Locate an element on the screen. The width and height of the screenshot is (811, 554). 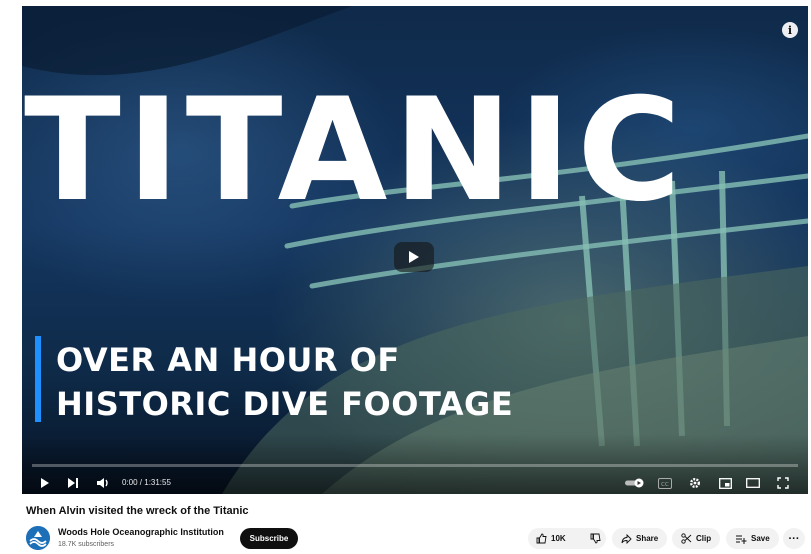
info-icon: i is located at coordinates (790, 30).